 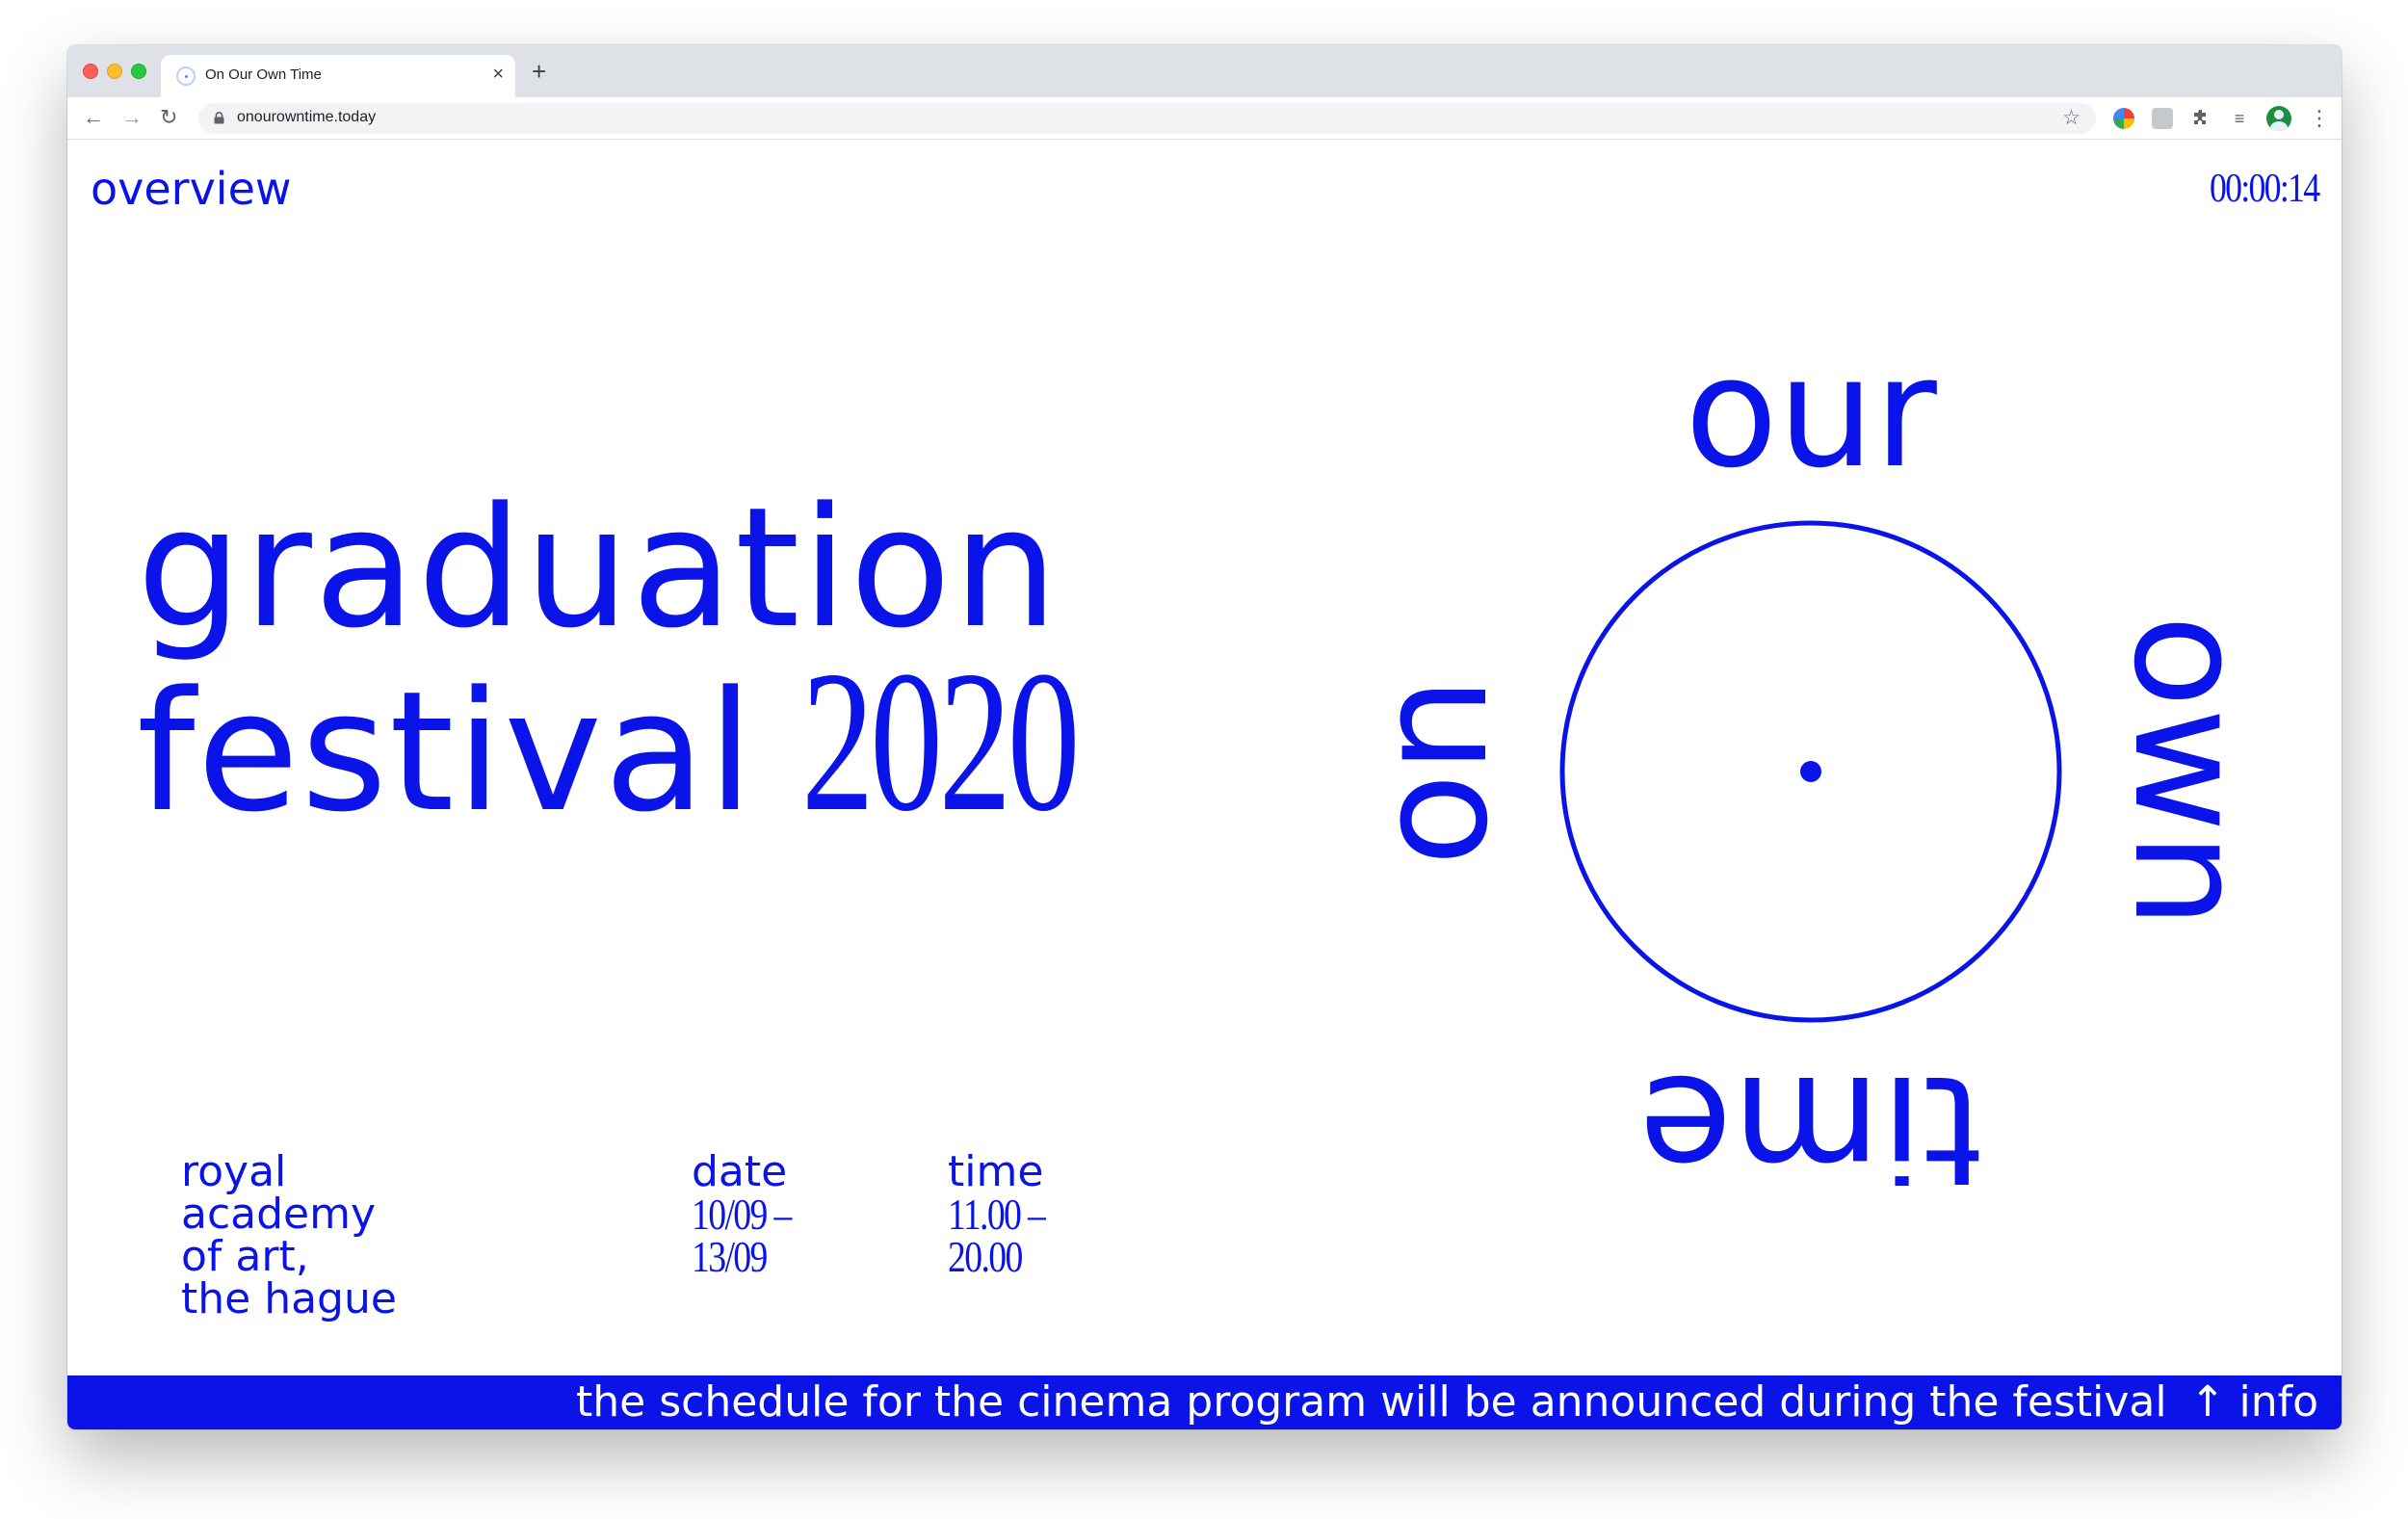 I want to click on logo-word-our: our, so click(x=1811, y=429).